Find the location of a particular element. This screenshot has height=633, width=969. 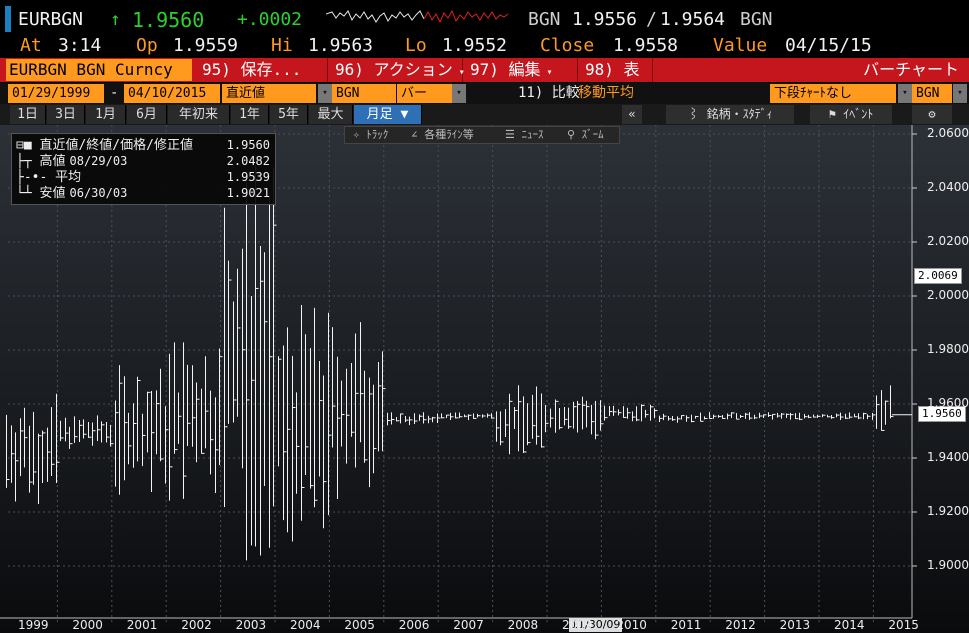

gear-icon: ⚙ is located at coordinates (932, 114).